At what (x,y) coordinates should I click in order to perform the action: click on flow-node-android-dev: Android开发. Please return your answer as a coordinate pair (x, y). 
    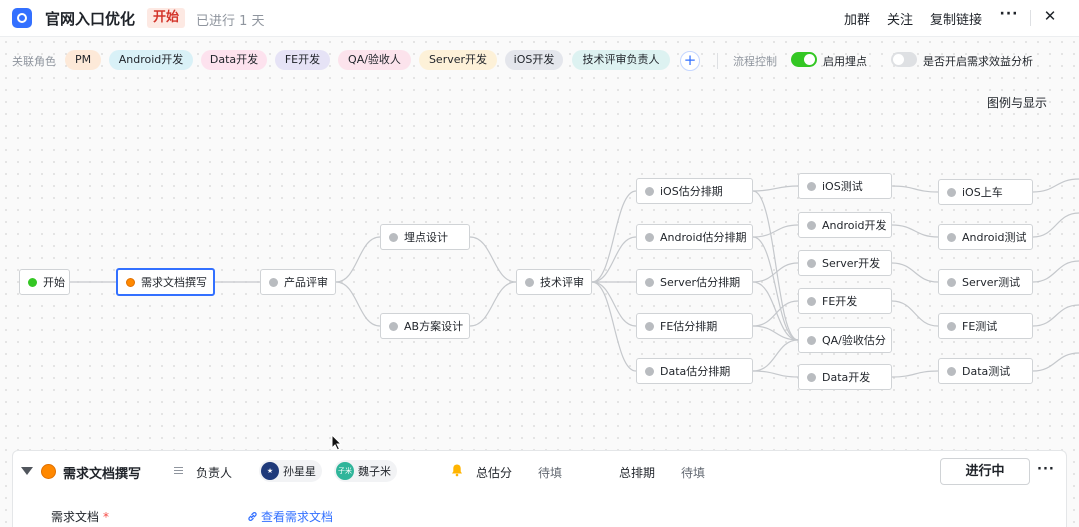
    Looking at the image, I should click on (845, 225).